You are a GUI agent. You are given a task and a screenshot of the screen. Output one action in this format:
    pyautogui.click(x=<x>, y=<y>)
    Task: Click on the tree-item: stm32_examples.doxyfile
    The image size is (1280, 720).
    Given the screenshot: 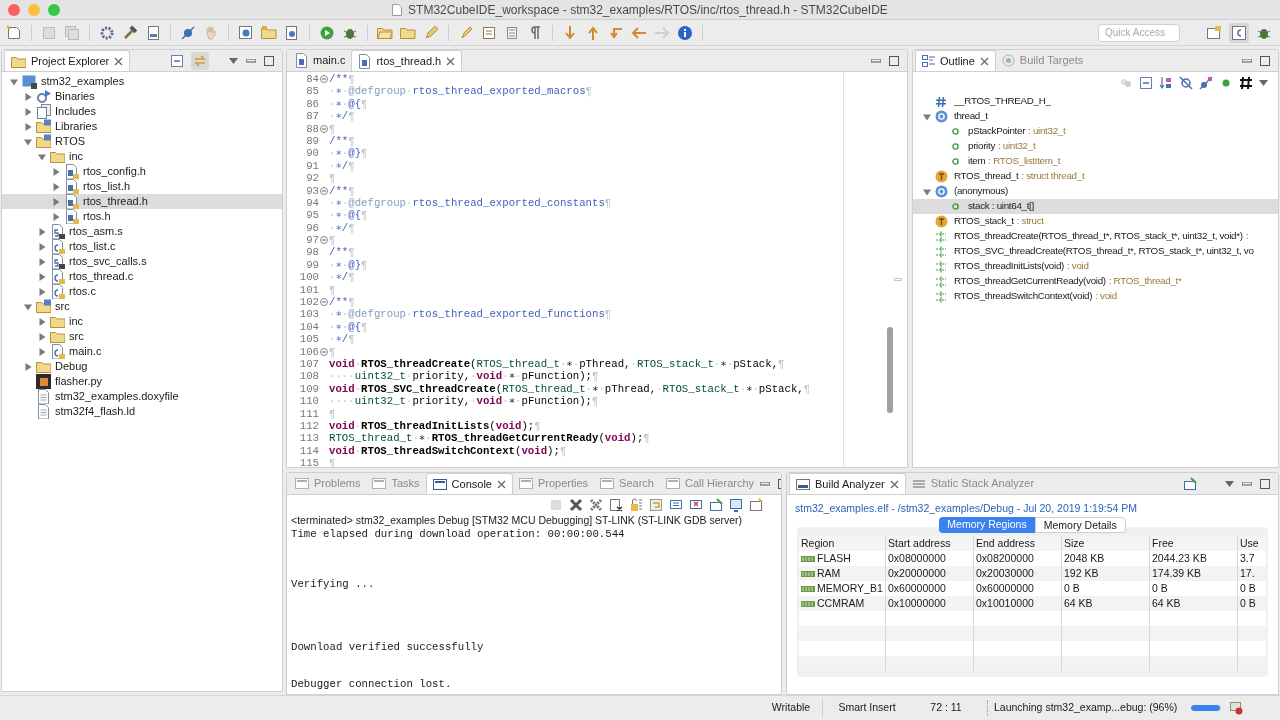 What is the action you would take?
    pyautogui.click(x=142, y=396)
    